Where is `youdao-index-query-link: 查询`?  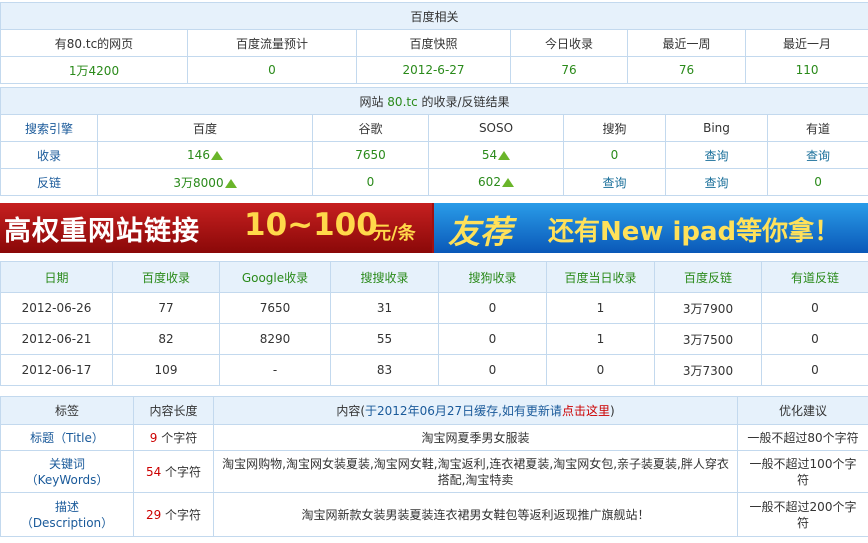
youdao-index-query-link: 查询 is located at coordinates (817, 155).